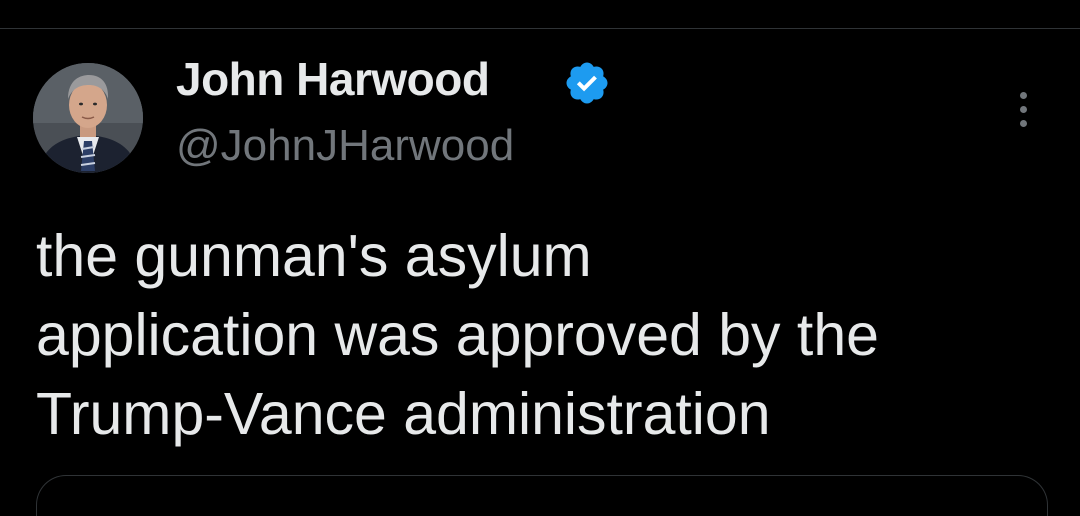 The width and height of the screenshot is (1080, 516). I want to click on author-handle: @JohnJHarwood, so click(345, 146).